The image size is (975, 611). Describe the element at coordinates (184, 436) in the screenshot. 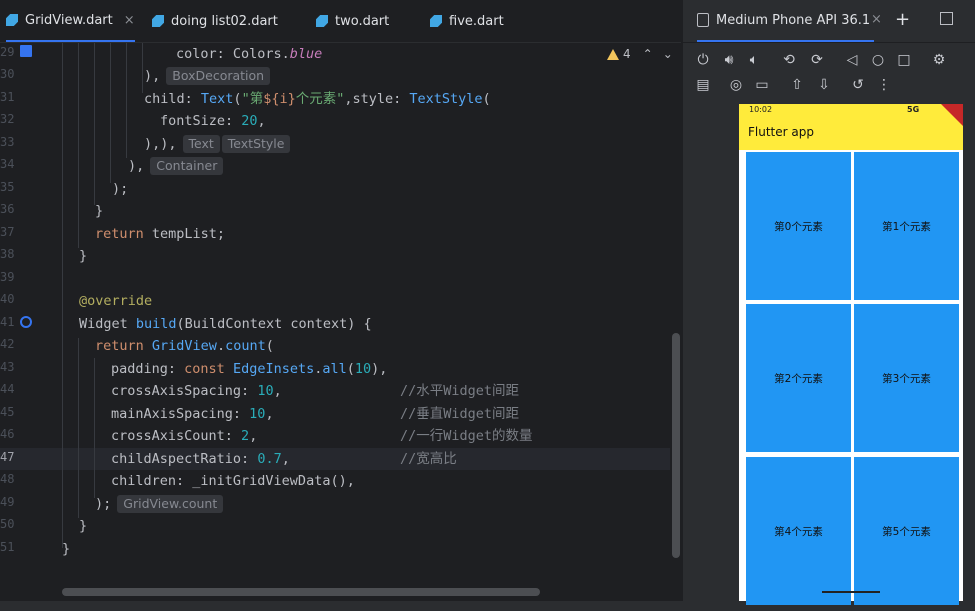

I see `code-line-46: crossAxisCount: 2,` at that location.